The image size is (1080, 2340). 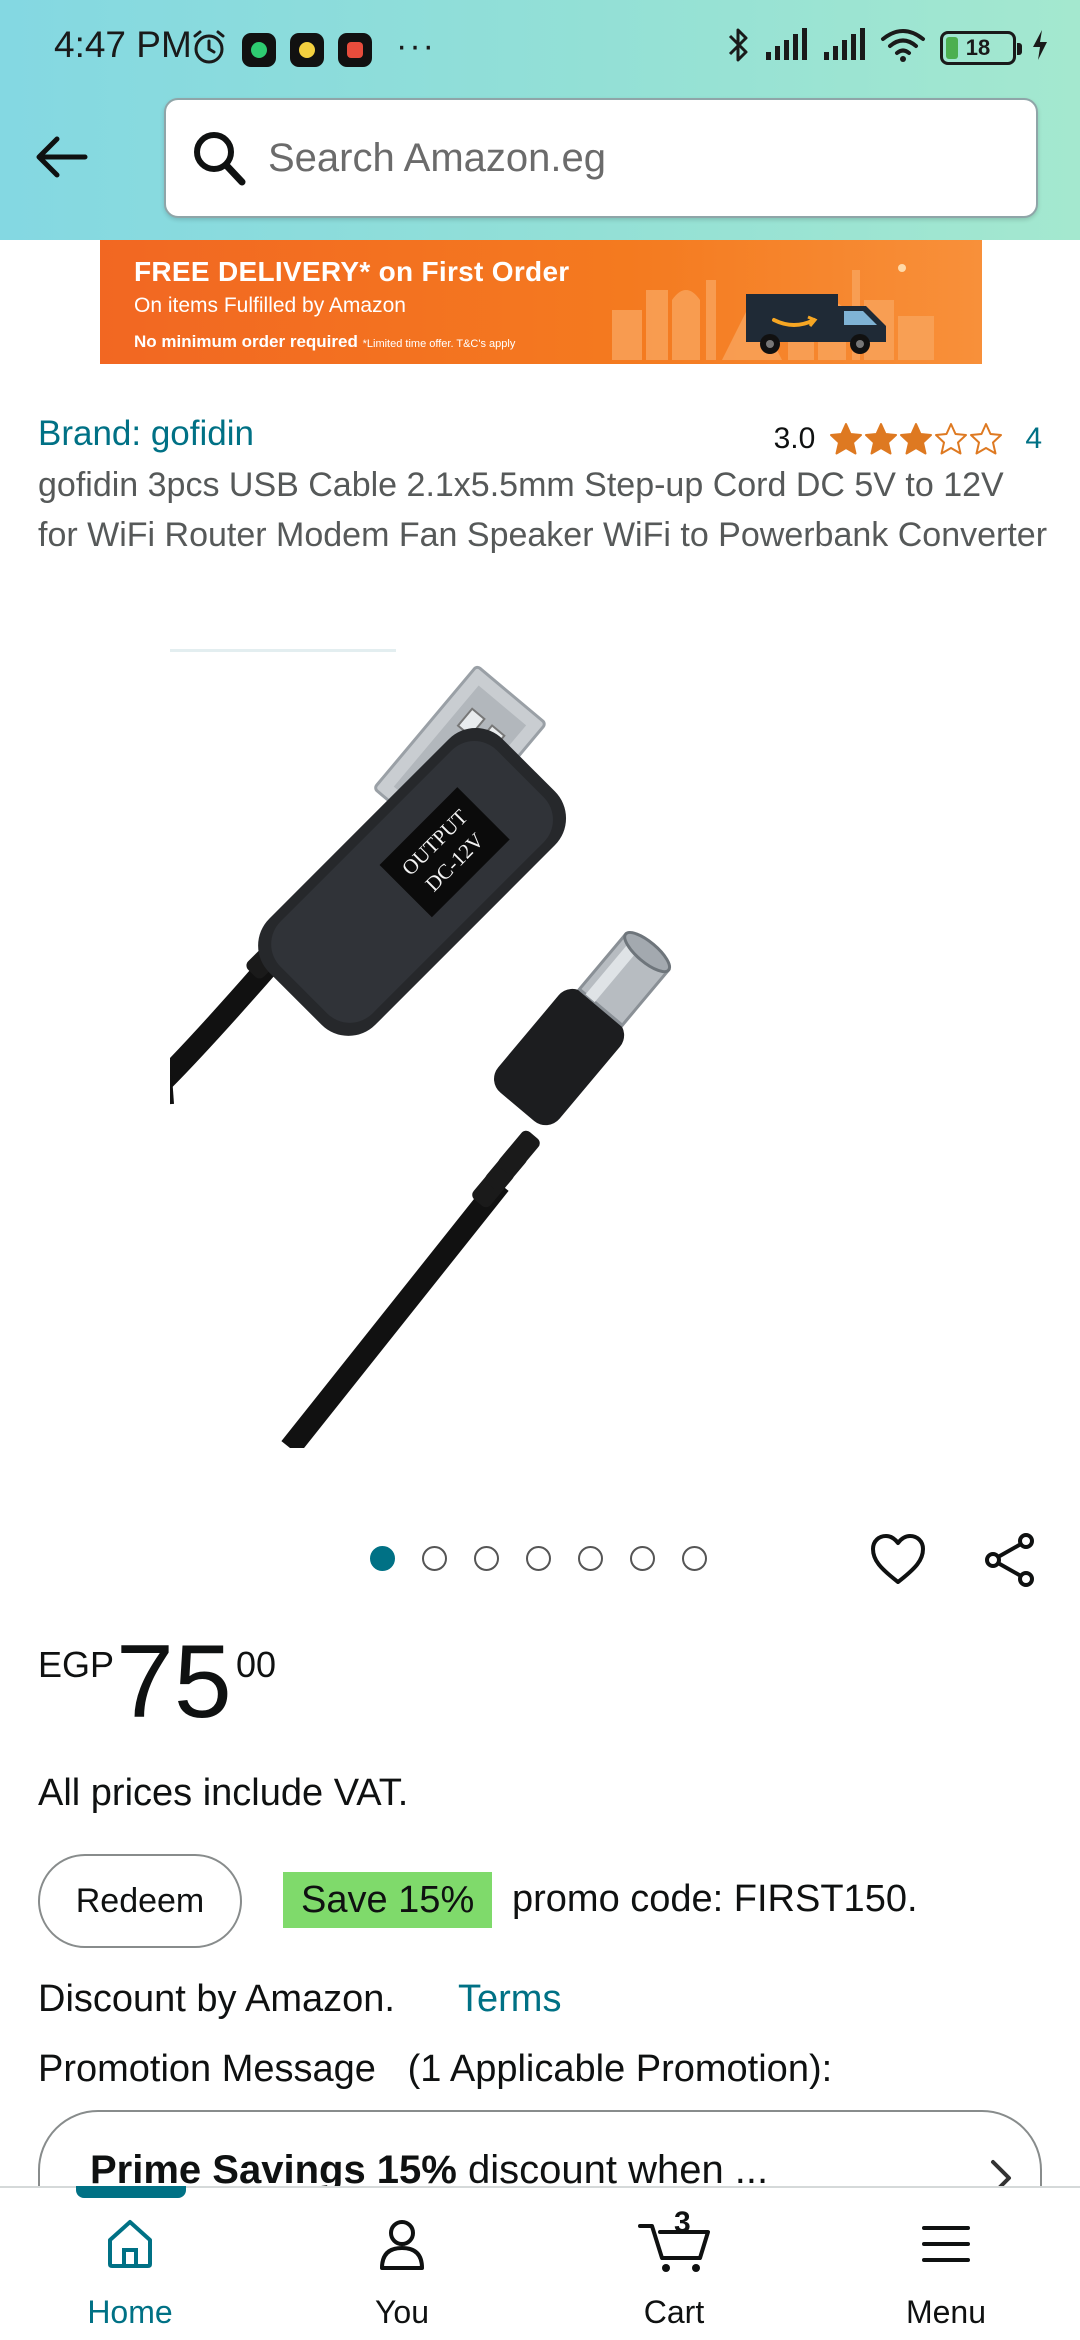 What do you see at coordinates (174, 1682) in the screenshot?
I see `price-whole: 75` at bounding box center [174, 1682].